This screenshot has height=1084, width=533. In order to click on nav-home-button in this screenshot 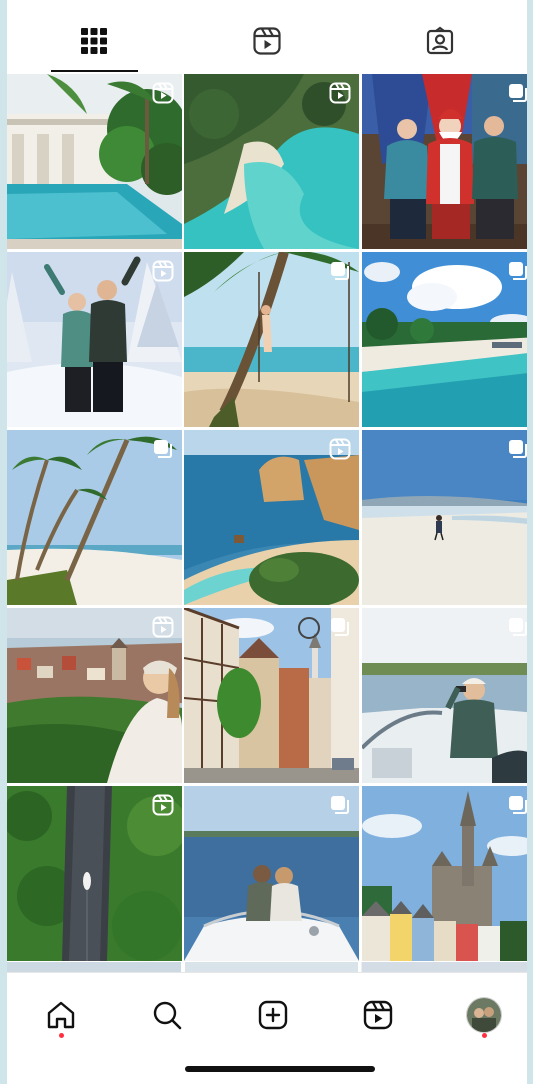, I will do `click(61, 1015)`.